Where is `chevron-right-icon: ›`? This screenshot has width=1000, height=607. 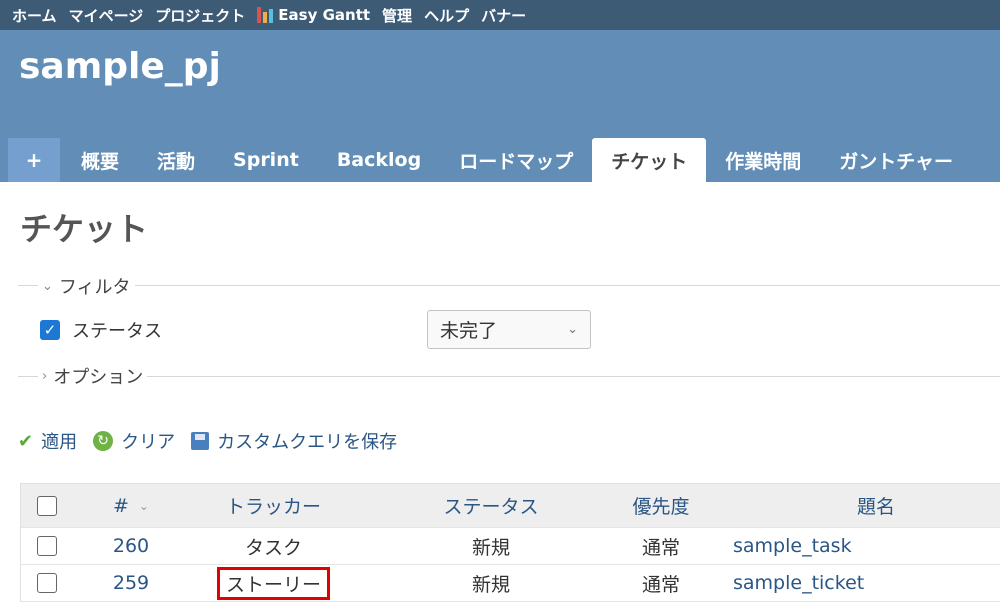 chevron-right-icon: › is located at coordinates (45, 376).